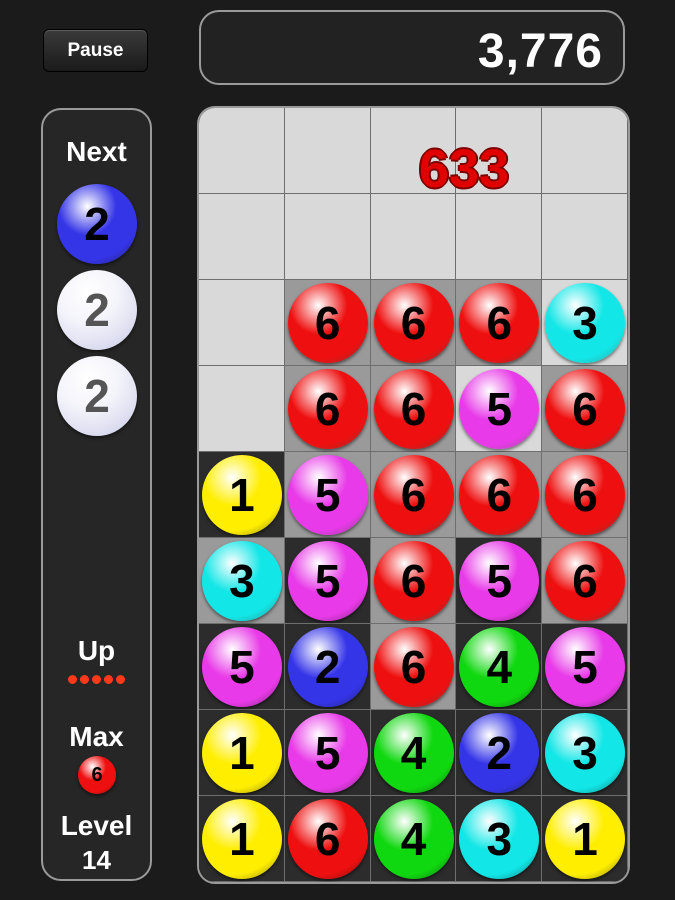 This screenshot has height=900, width=675. What do you see at coordinates (96, 494) in the screenshot?
I see `side-panel: Next 222 Up Max 6 Level 14` at bounding box center [96, 494].